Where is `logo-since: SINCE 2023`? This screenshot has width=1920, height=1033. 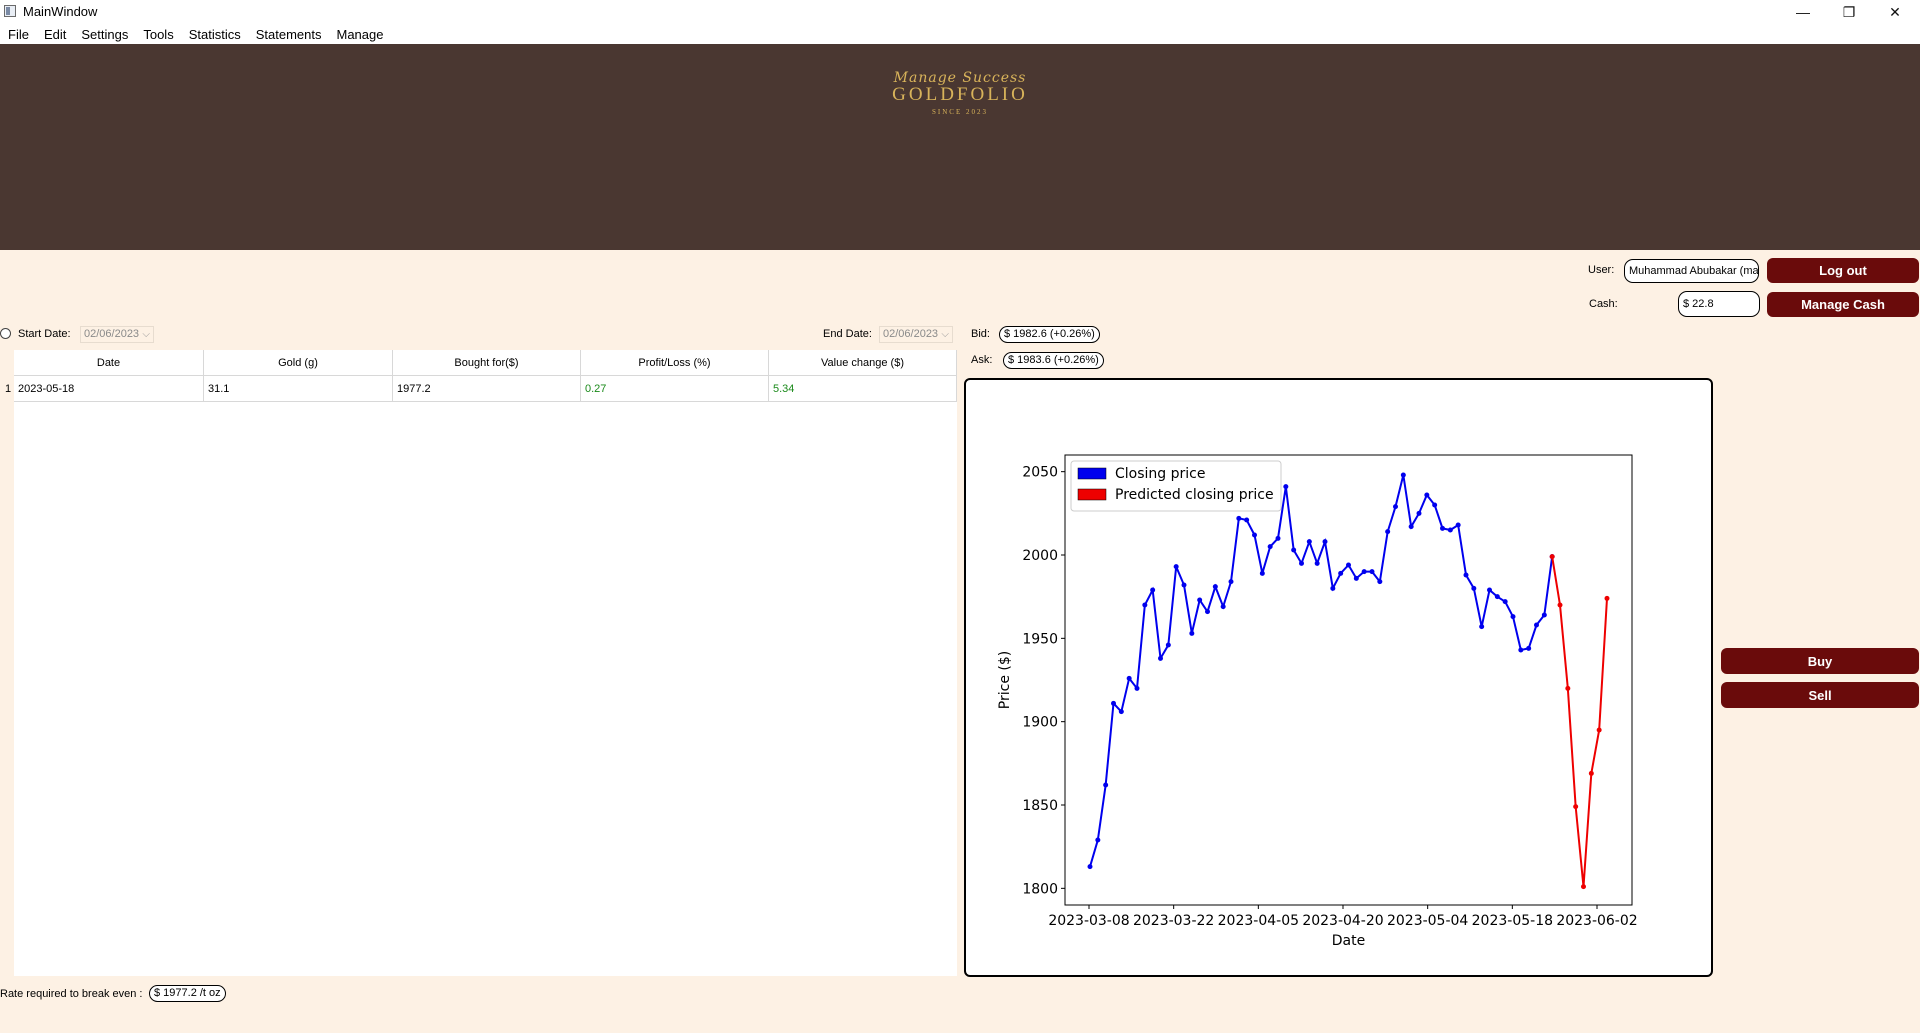 logo-since: SINCE 2023 is located at coordinates (960, 112).